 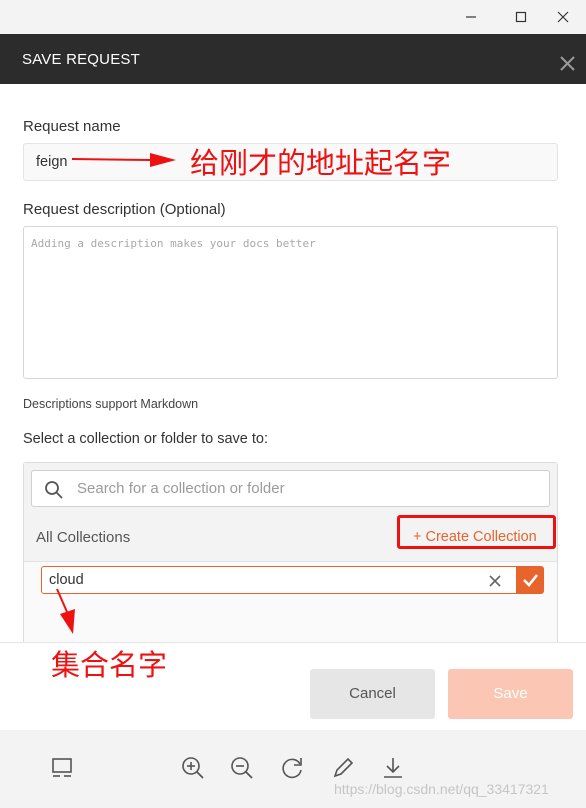 I want to click on window-maximize-button, so click(x=521, y=17).